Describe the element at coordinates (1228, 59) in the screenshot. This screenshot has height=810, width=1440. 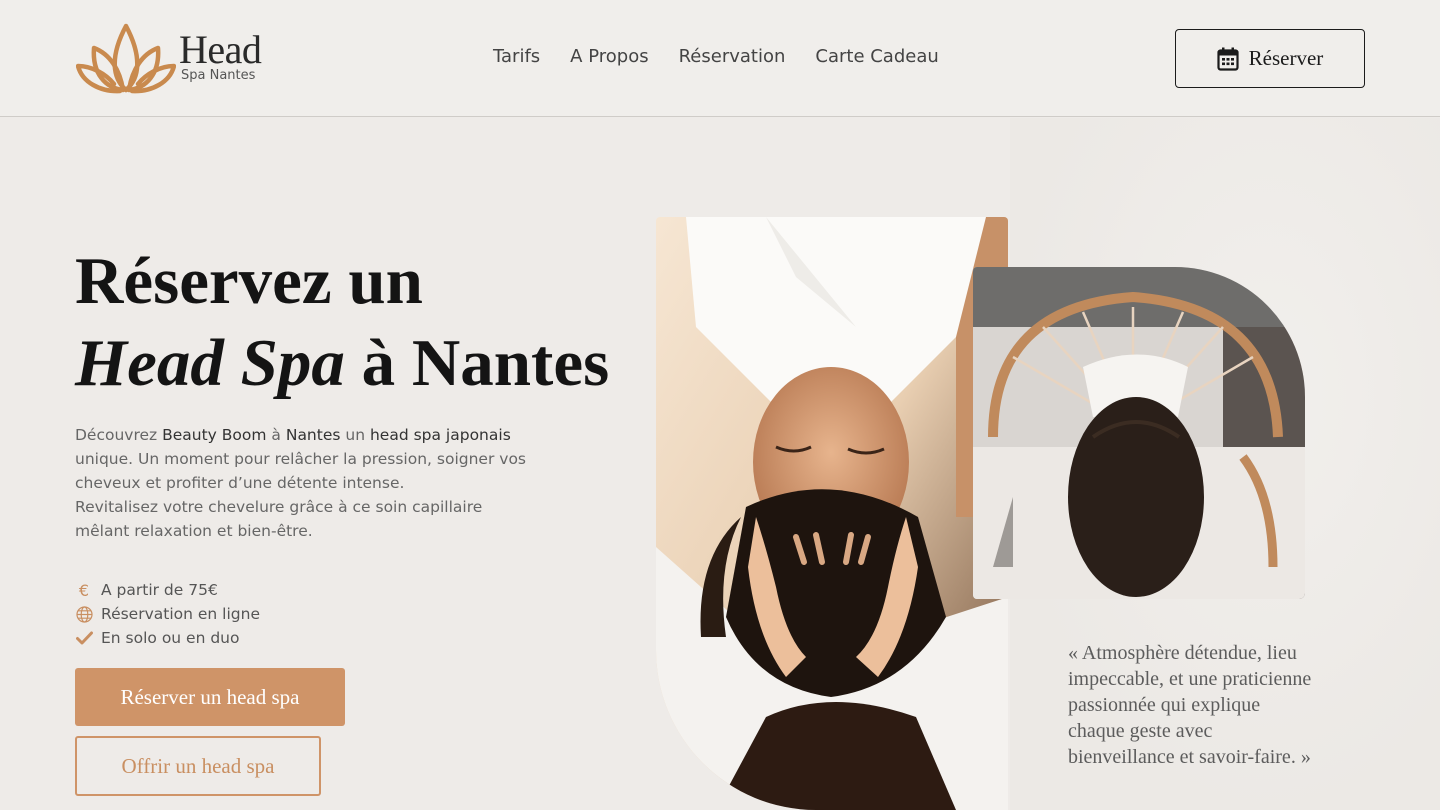
I see `calendar-icon` at that location.